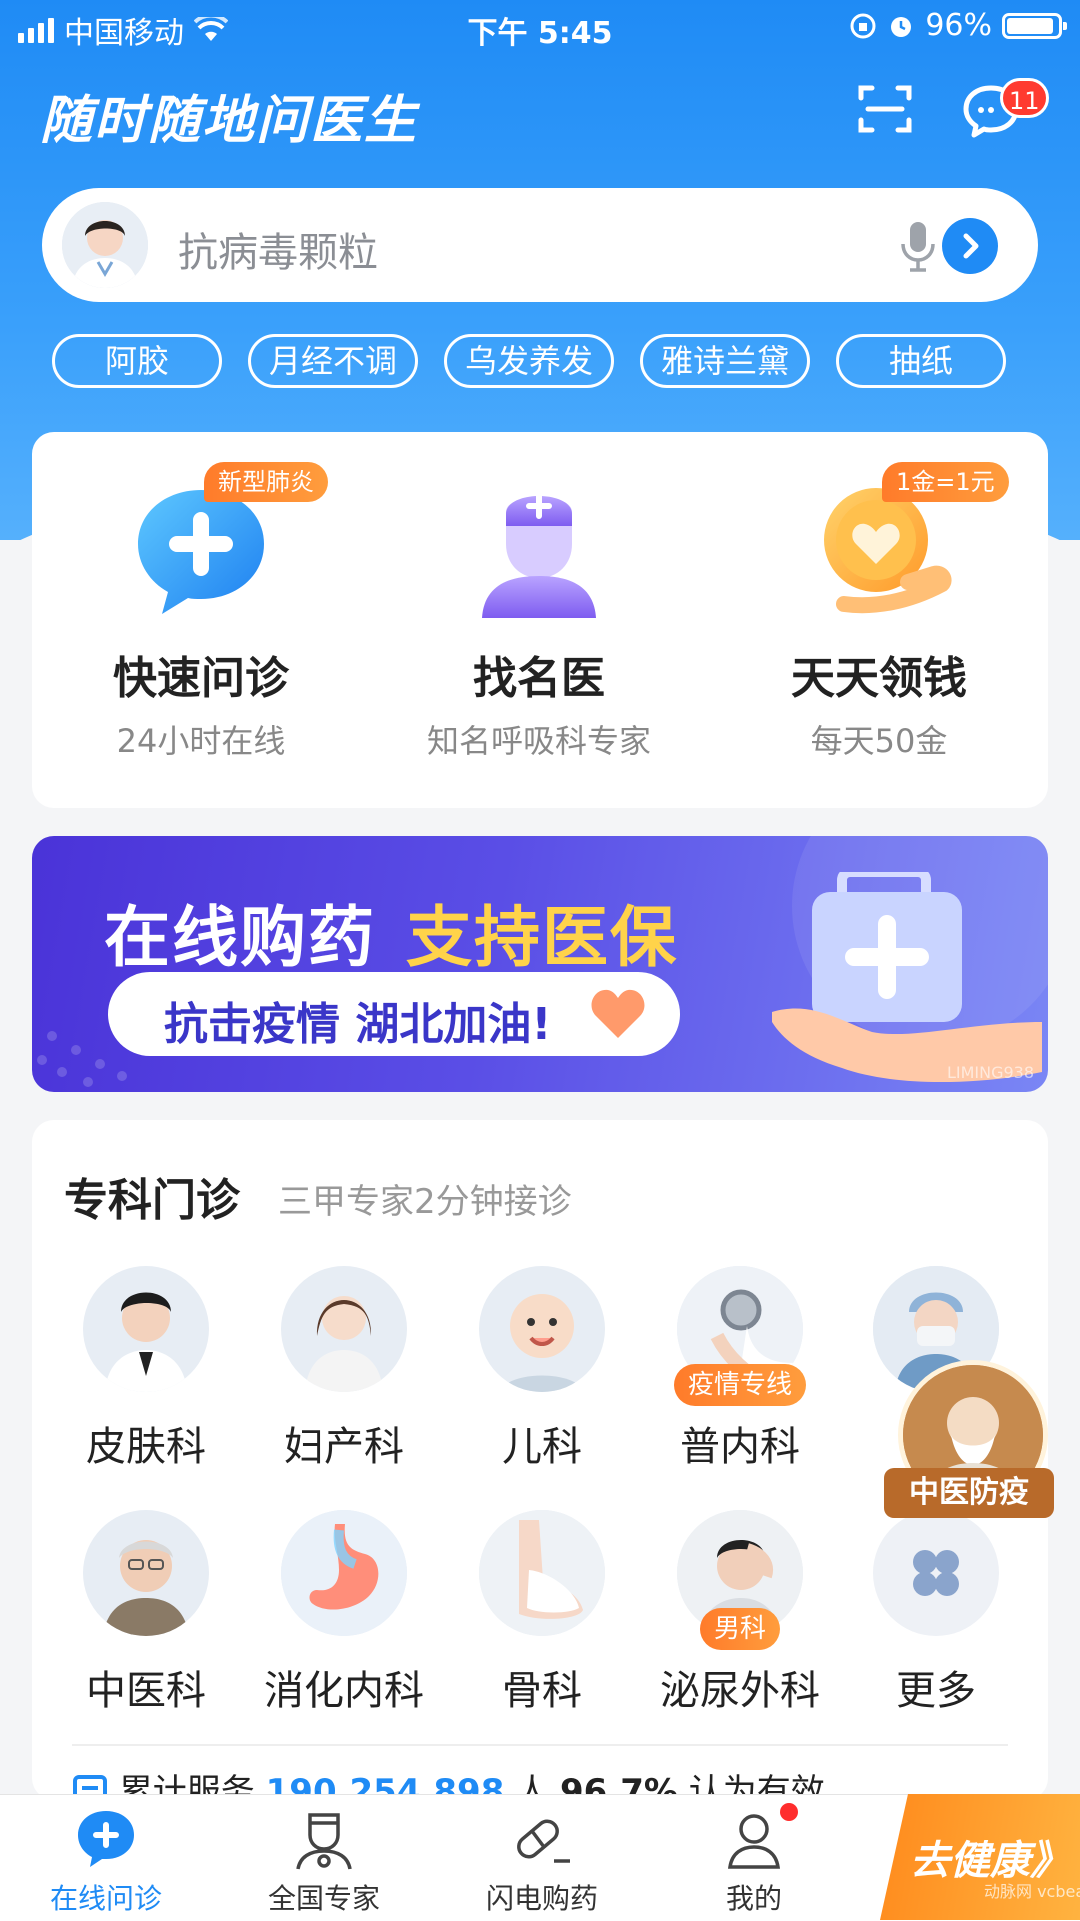  I want to click on hot-tag: 乌发养发, so click(529, 361).